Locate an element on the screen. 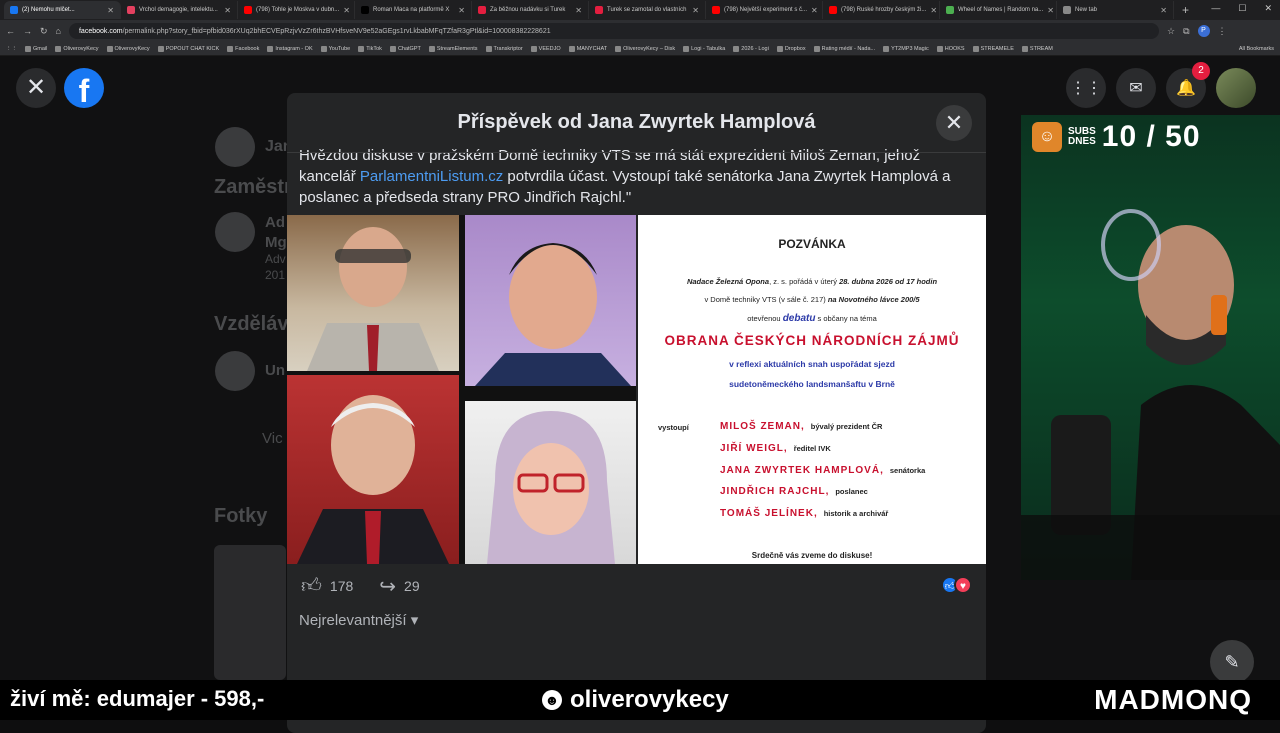 The image size is (1280, 733). invitation-title: POZVÁNKA is located at coordinates (812, 244).